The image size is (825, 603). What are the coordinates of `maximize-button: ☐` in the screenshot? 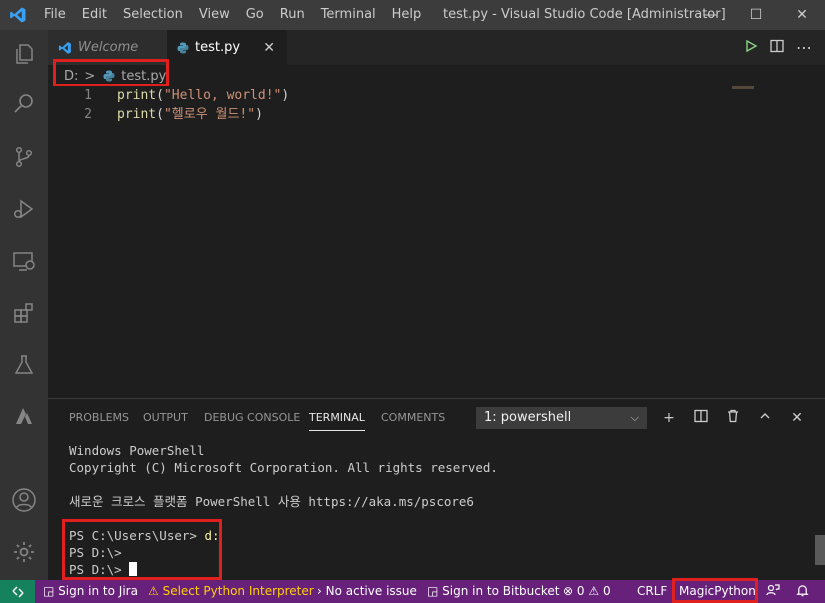 It's located at (756, 15).